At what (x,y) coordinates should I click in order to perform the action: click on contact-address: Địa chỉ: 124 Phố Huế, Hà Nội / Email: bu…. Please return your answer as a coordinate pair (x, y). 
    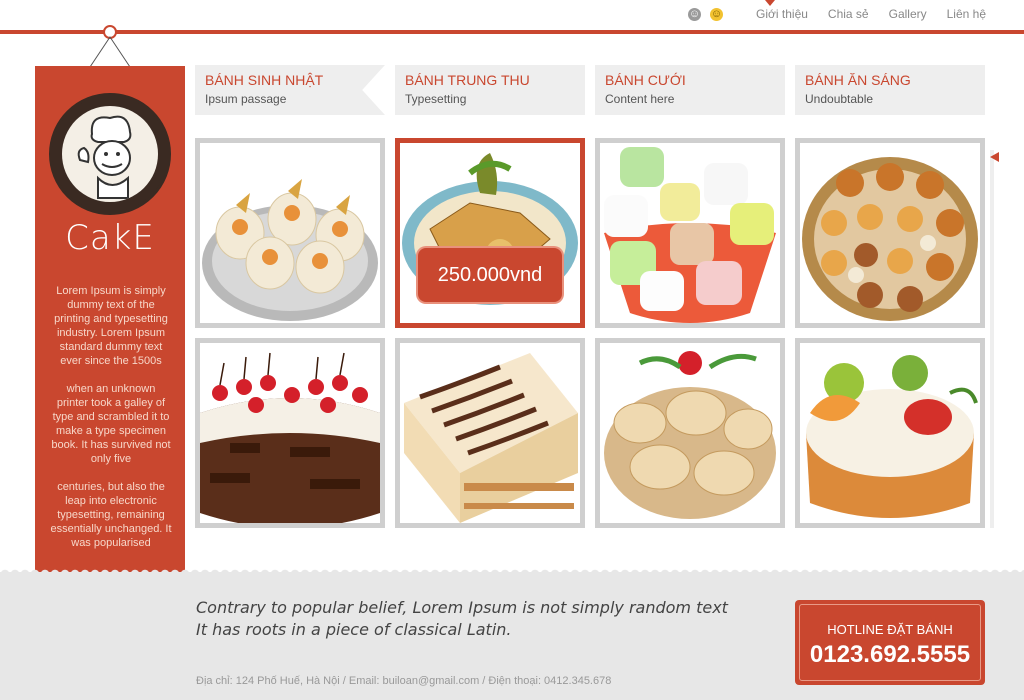
    Looking at the image, I should click on (404, 681).